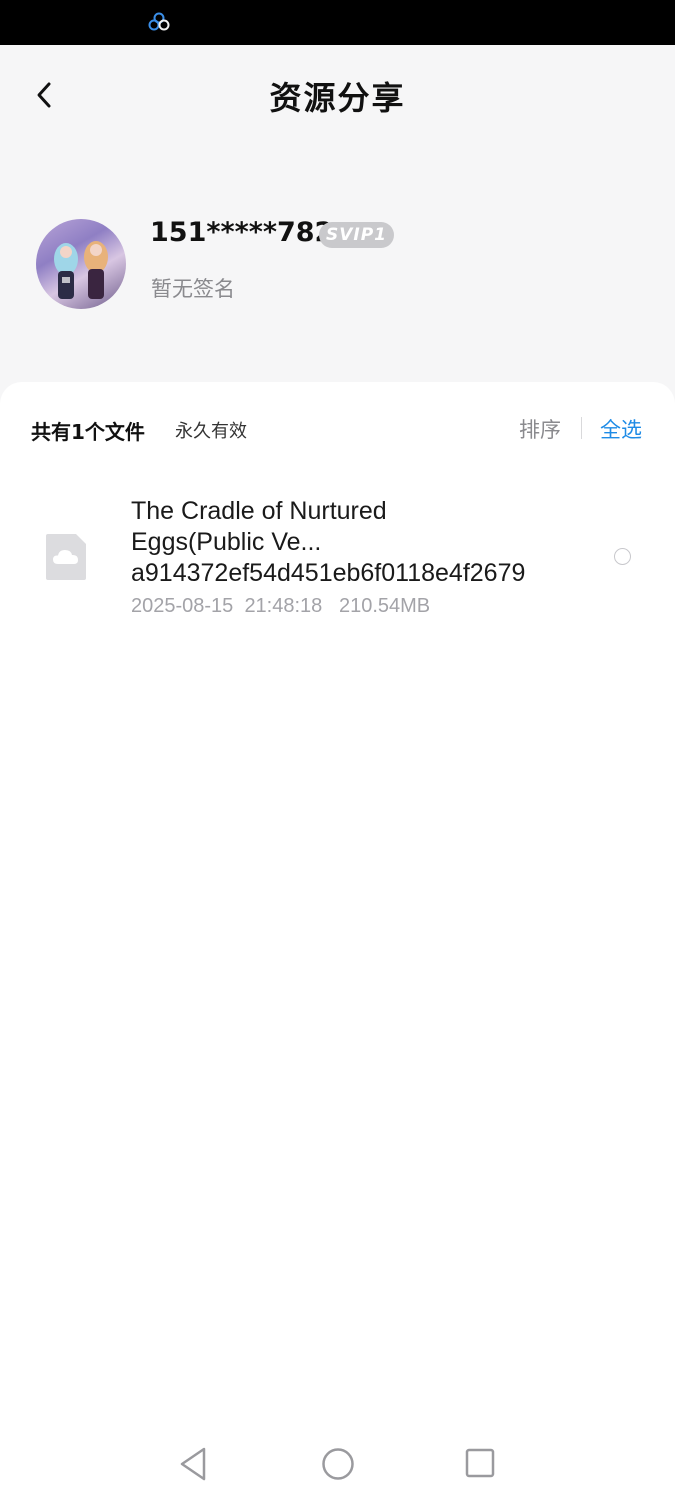 The width and height of the screenshot is (675, 1500). I want to click on file-time: 21:48:18, so click(283, 606).